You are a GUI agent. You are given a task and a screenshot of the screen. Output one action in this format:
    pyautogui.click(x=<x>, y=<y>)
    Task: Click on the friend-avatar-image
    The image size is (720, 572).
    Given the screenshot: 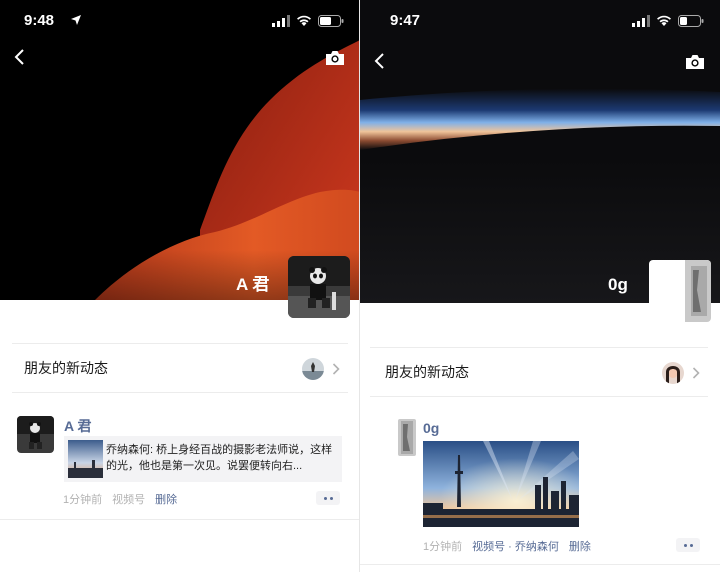 What is the action you would take?
    pyautogui.click(x=313, y=369)
    